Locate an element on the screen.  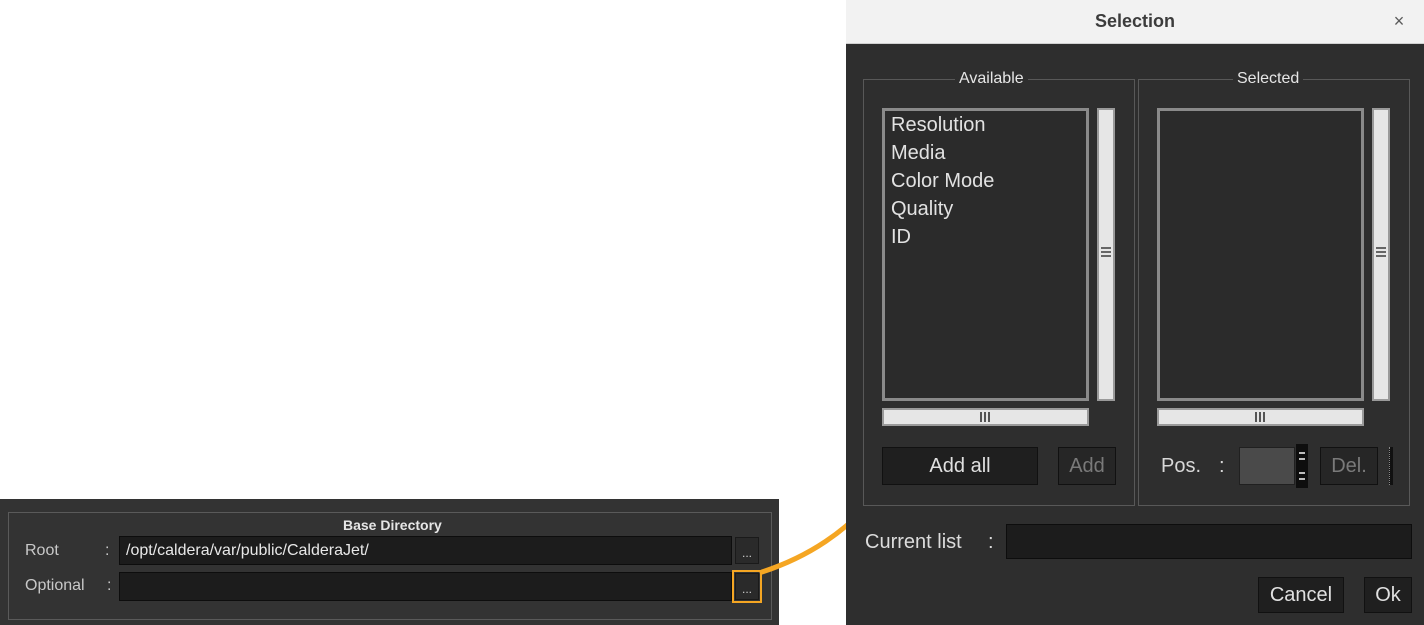
current-list-colon: : is located at coordinates (991, 542).